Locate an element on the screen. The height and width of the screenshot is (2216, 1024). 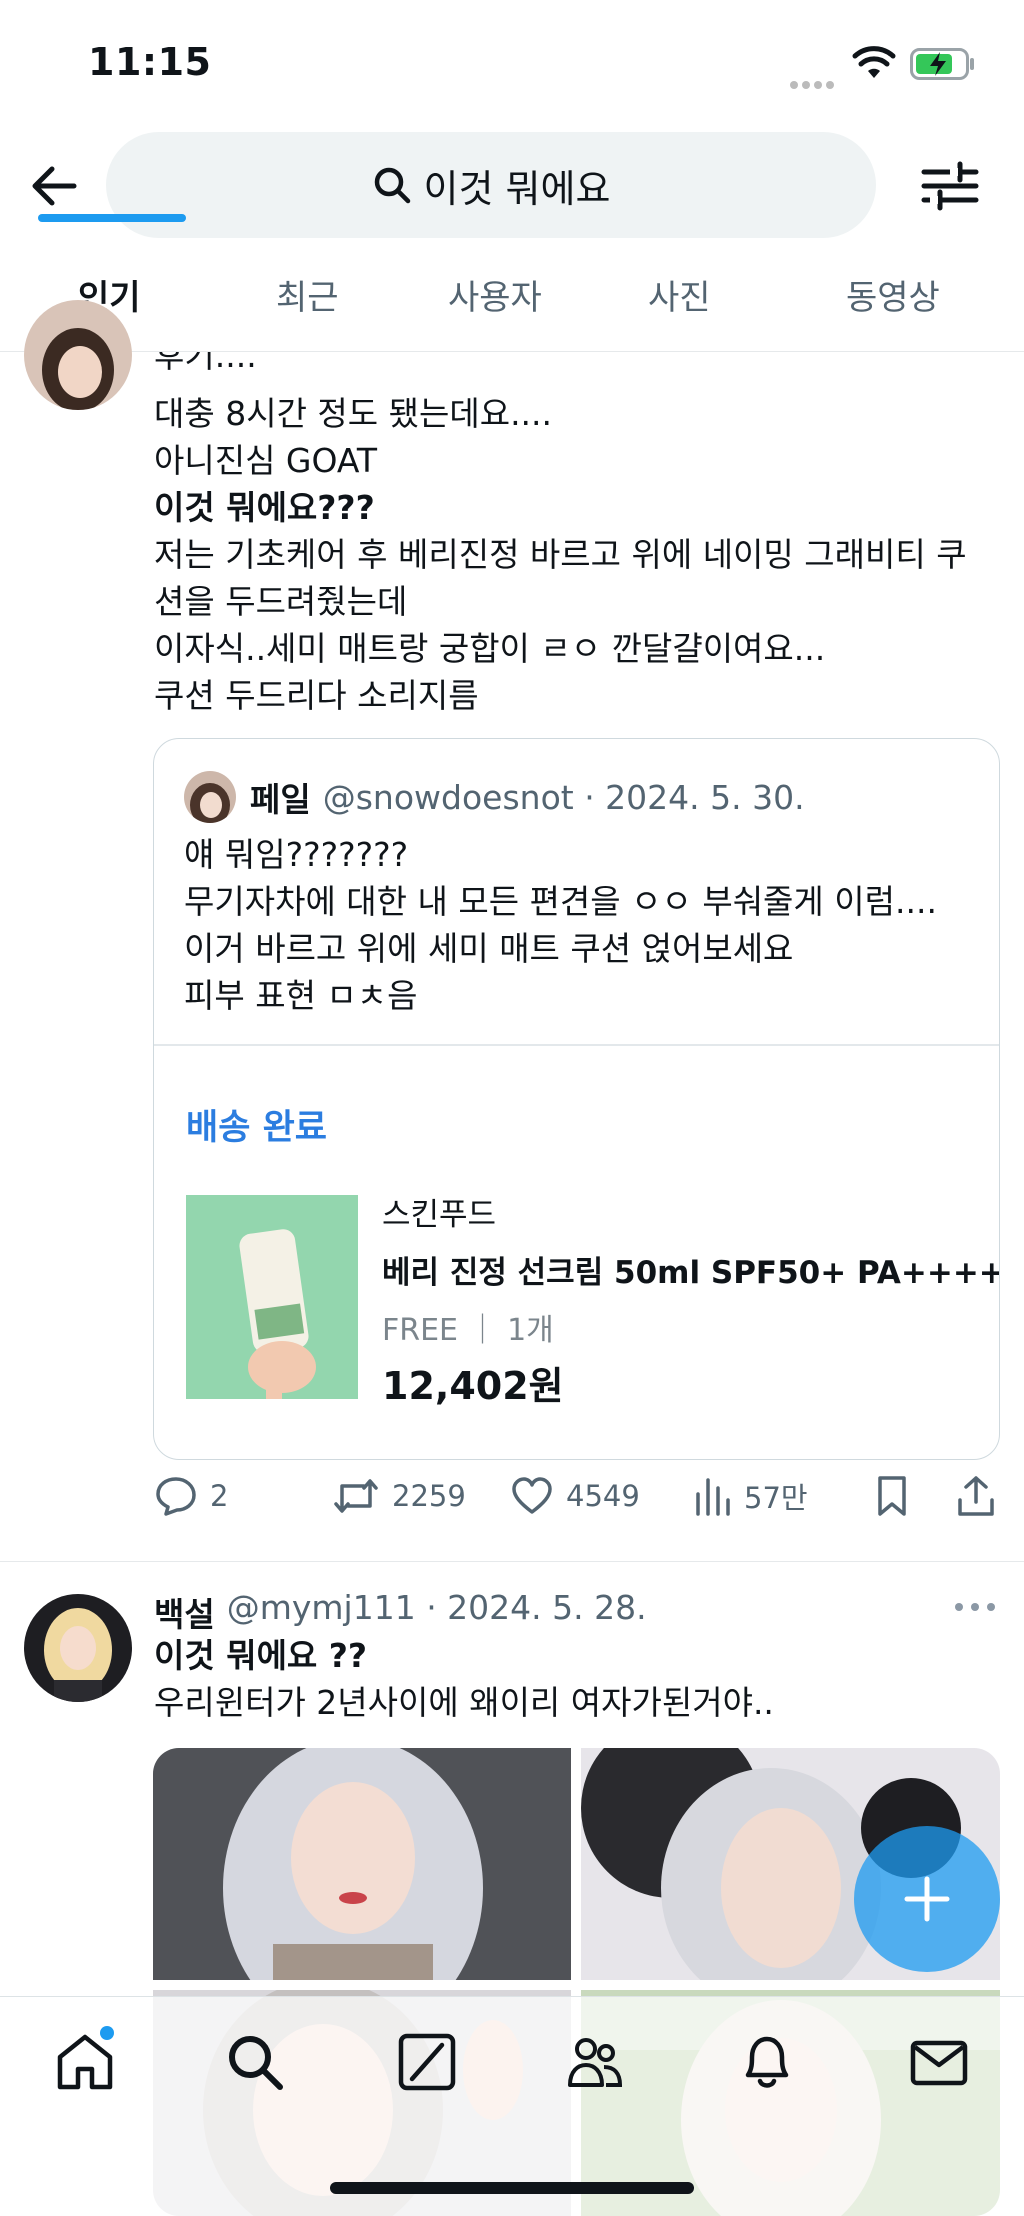
back-arrow-icon is located at coordinates (54, 186).